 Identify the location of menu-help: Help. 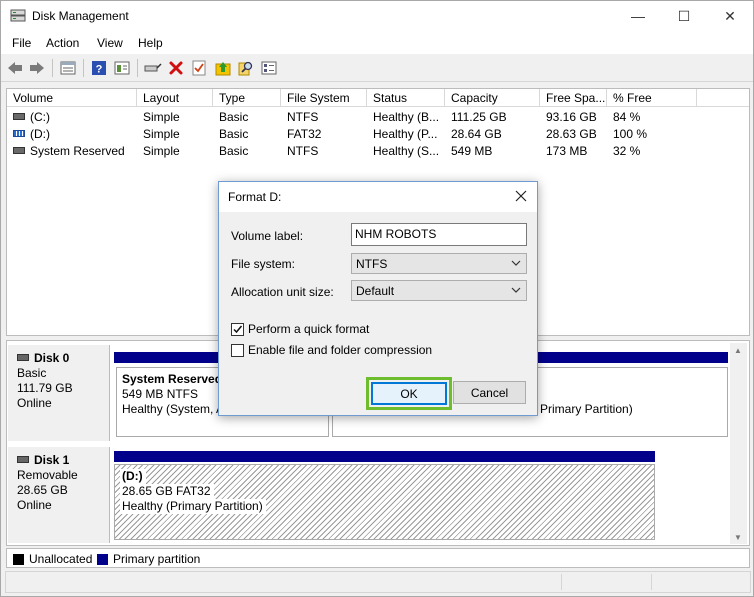
(150, 43).